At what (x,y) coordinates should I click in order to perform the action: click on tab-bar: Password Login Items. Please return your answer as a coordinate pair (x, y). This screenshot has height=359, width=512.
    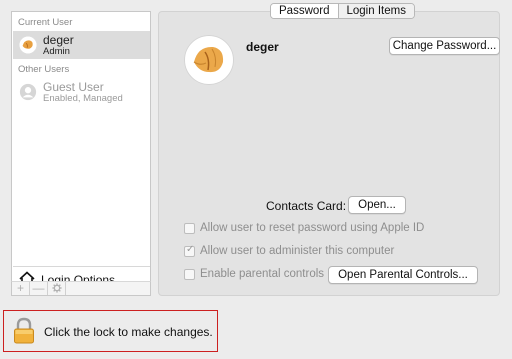
    Looking at the image, I should click on (342, 11).